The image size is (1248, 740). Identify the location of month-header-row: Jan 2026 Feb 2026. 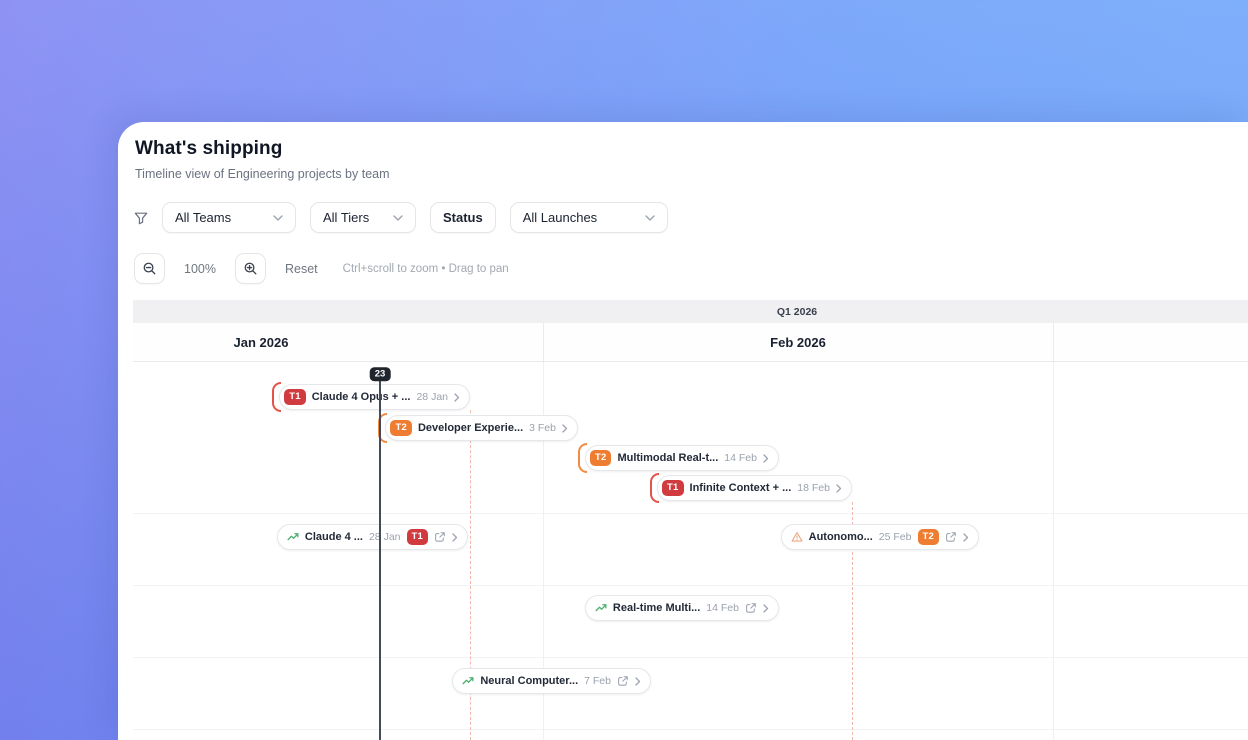
(690, 342).